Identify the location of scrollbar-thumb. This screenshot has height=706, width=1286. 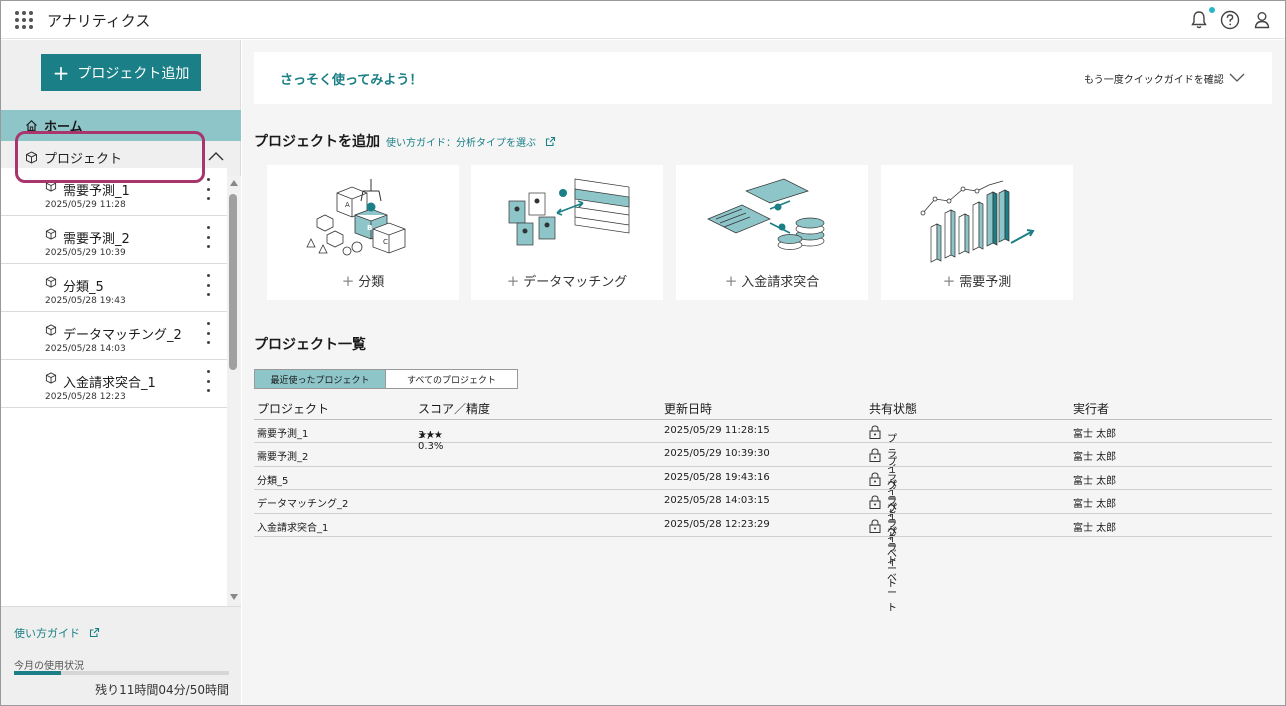
(233, 282).